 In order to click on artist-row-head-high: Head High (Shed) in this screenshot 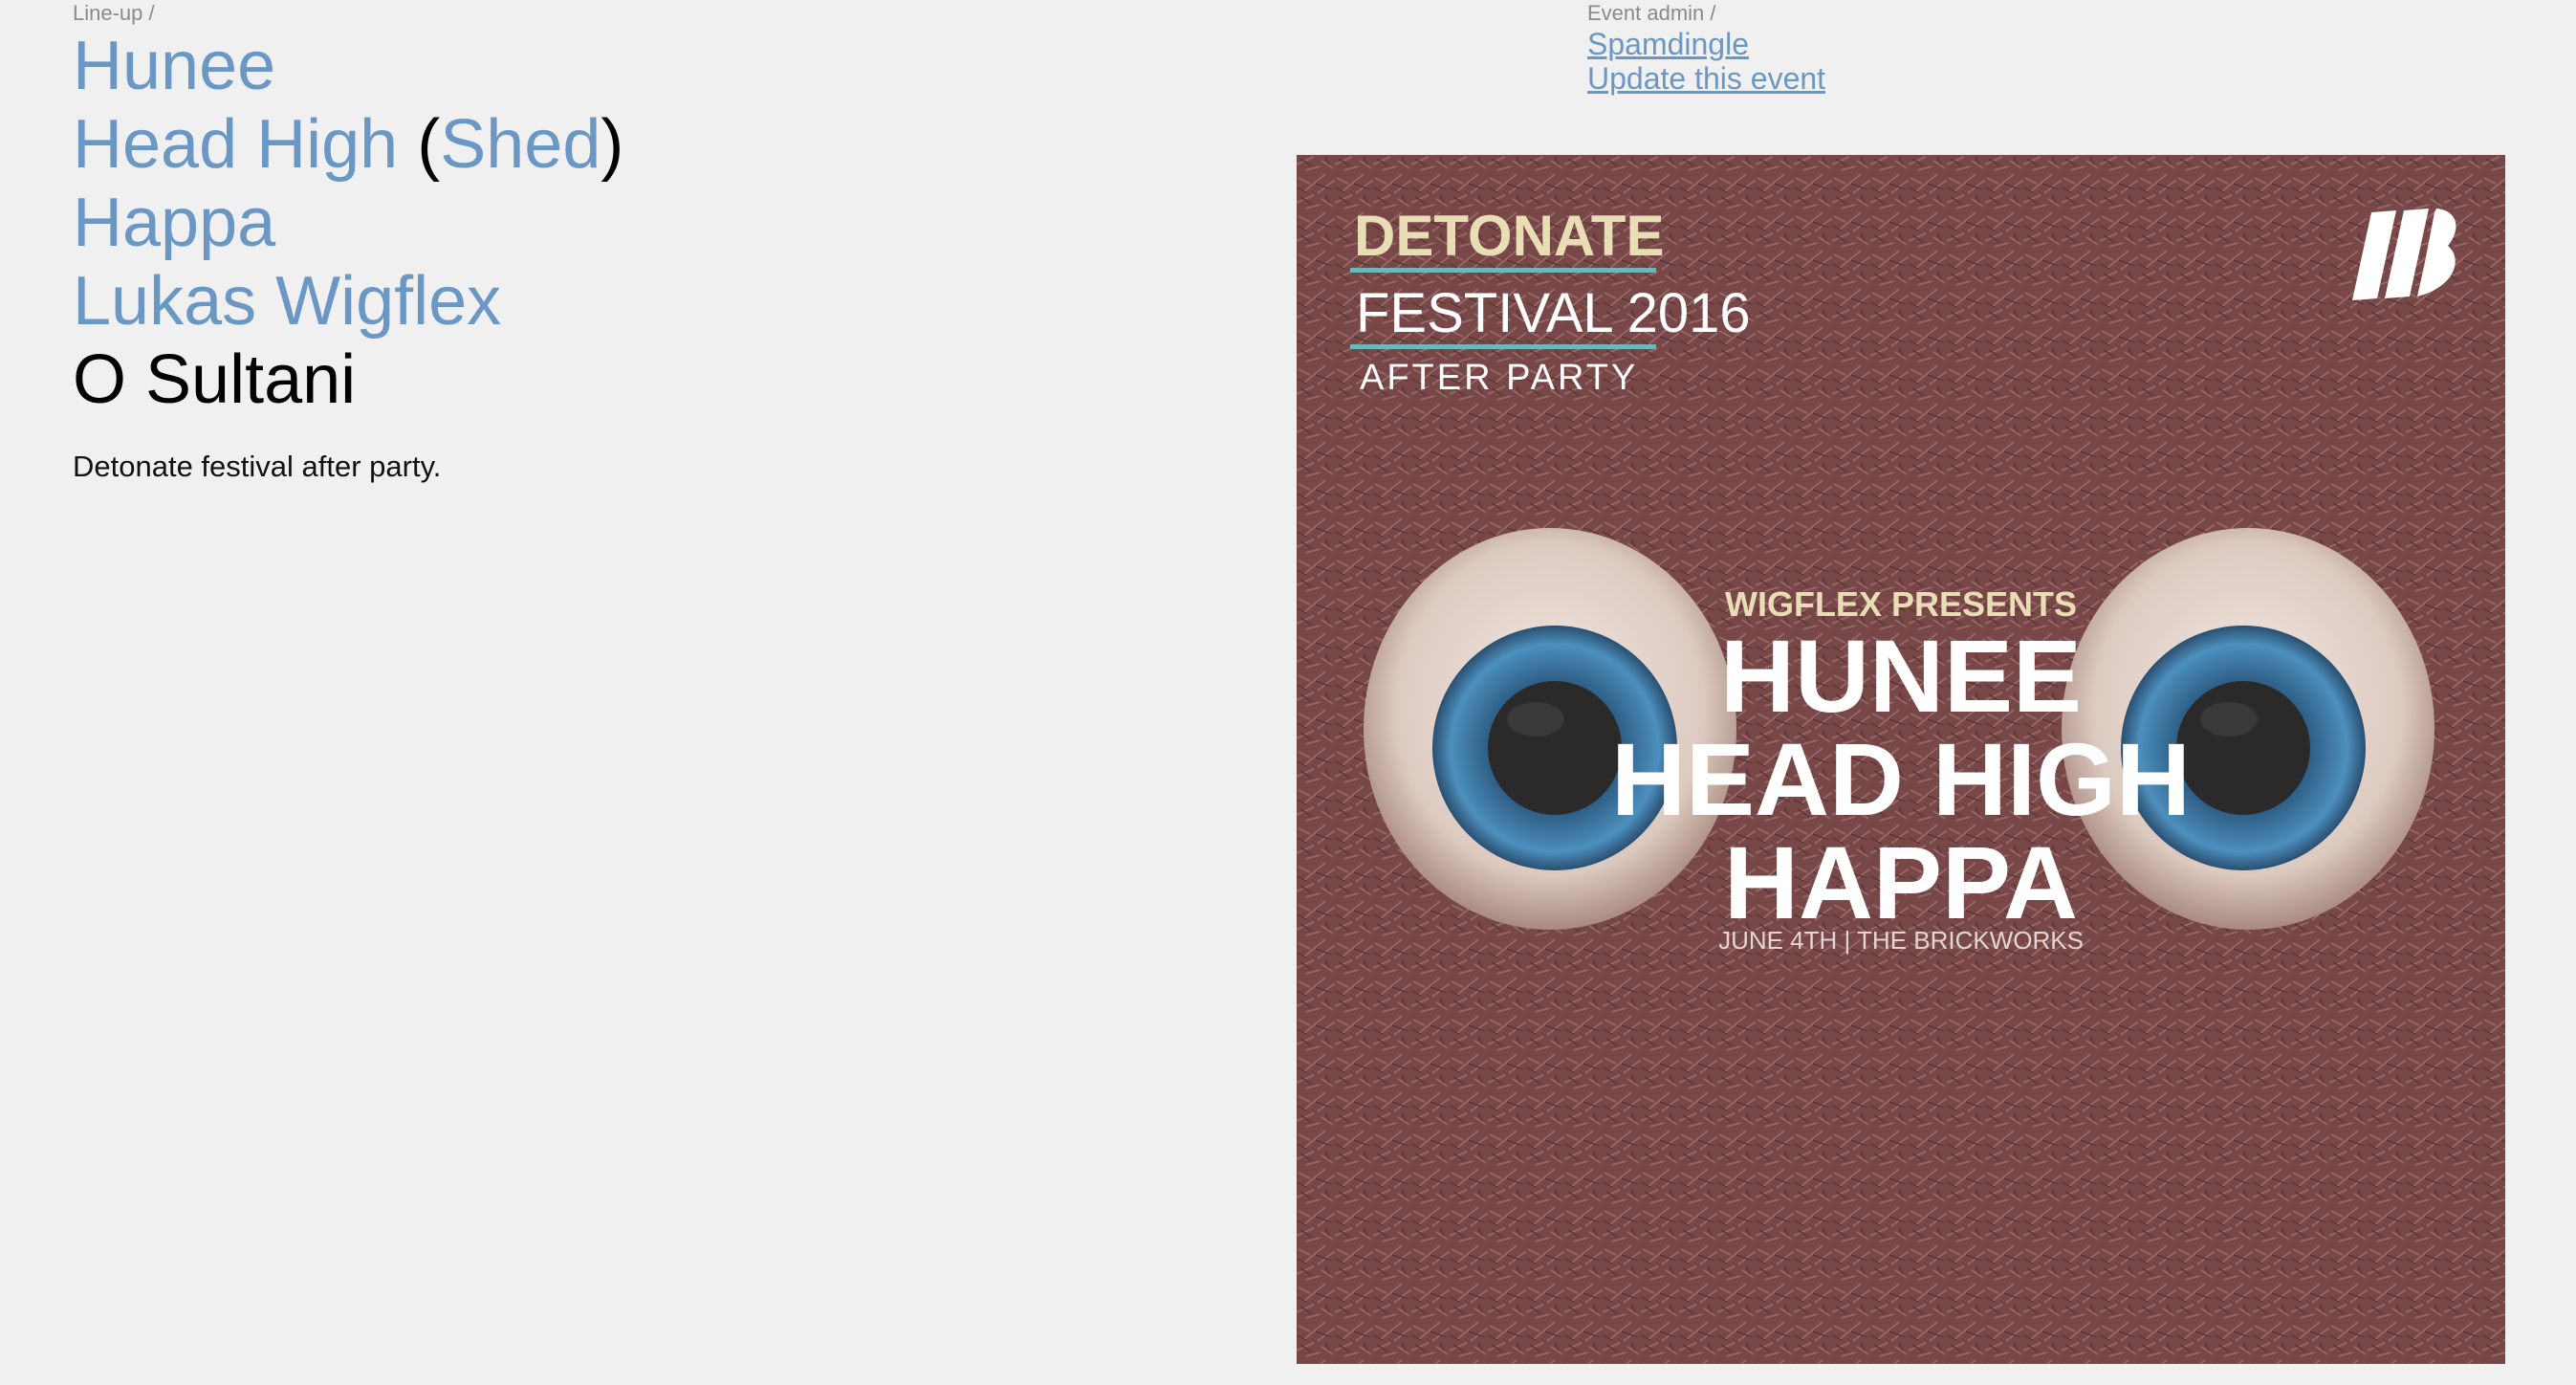, I will do `click(348, 144)`.